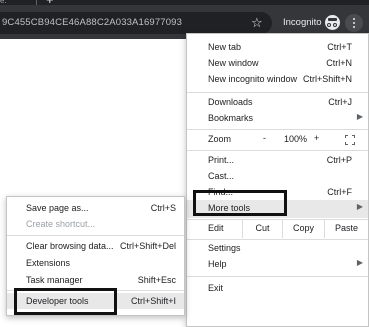 The image size is (369, 327). What do you see at coordinates (163, 208) in the screenshot?
I see `menu-item-shortcut: Ctrl+S` at bounding box center [163, 208].